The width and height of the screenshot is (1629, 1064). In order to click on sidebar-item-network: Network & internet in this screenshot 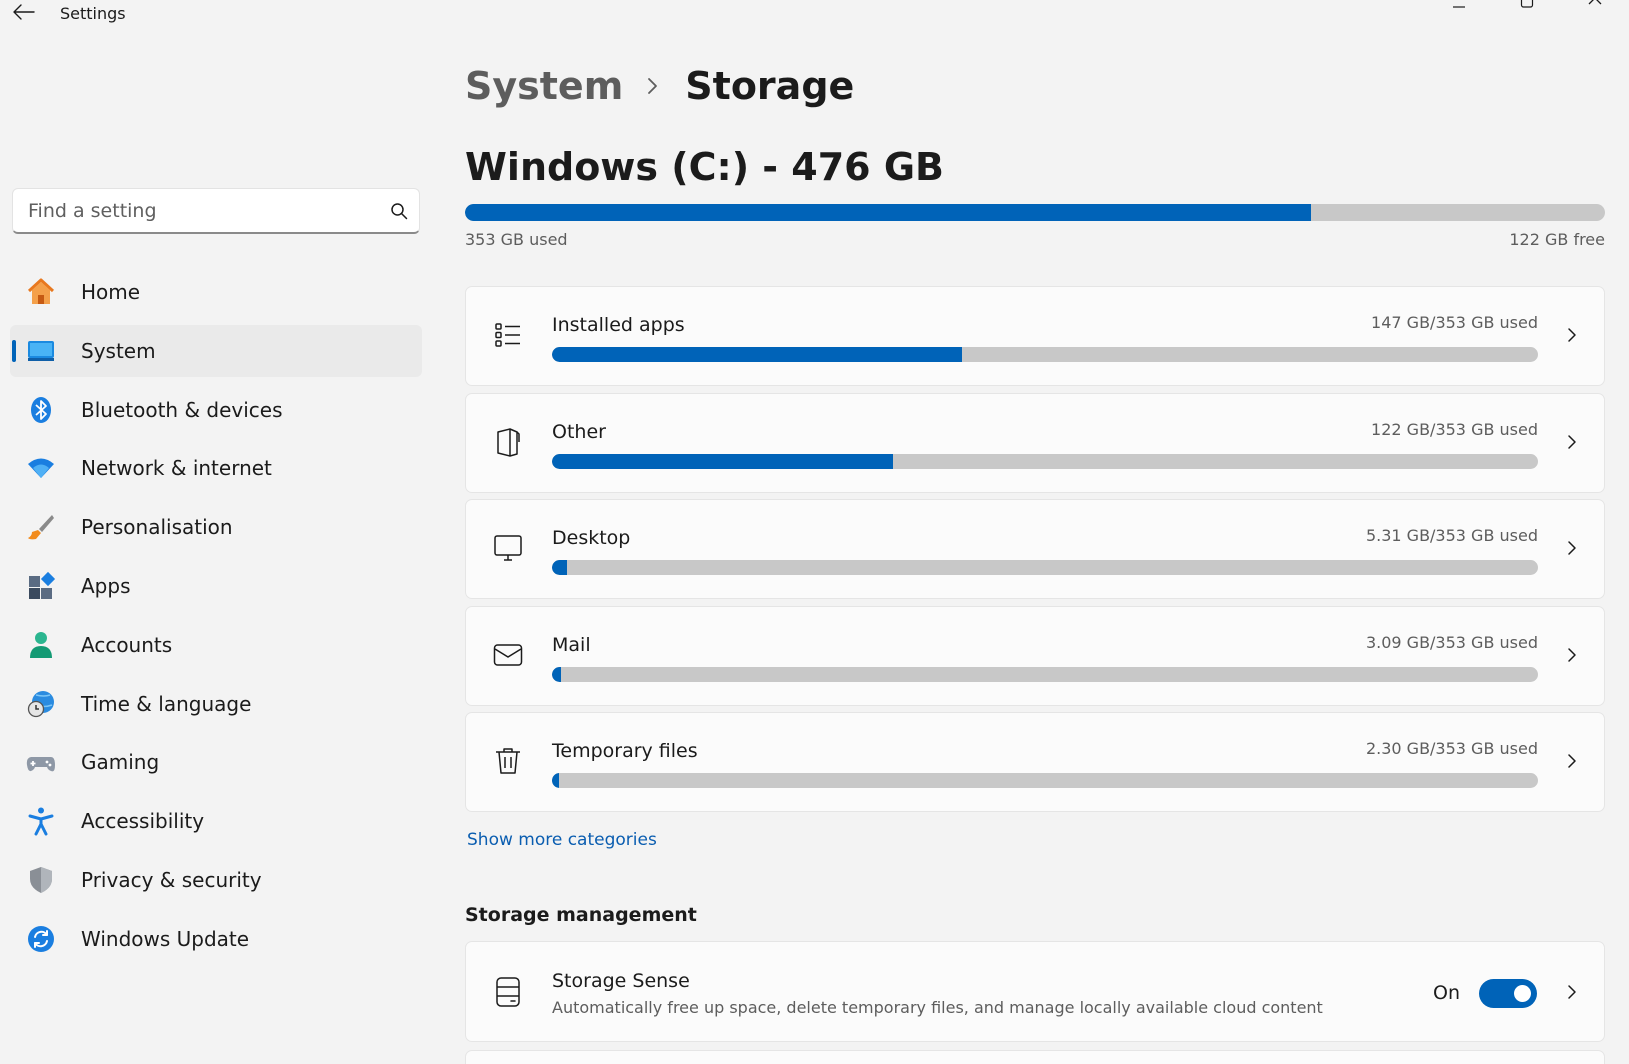, I will do `click(216, 468)`.